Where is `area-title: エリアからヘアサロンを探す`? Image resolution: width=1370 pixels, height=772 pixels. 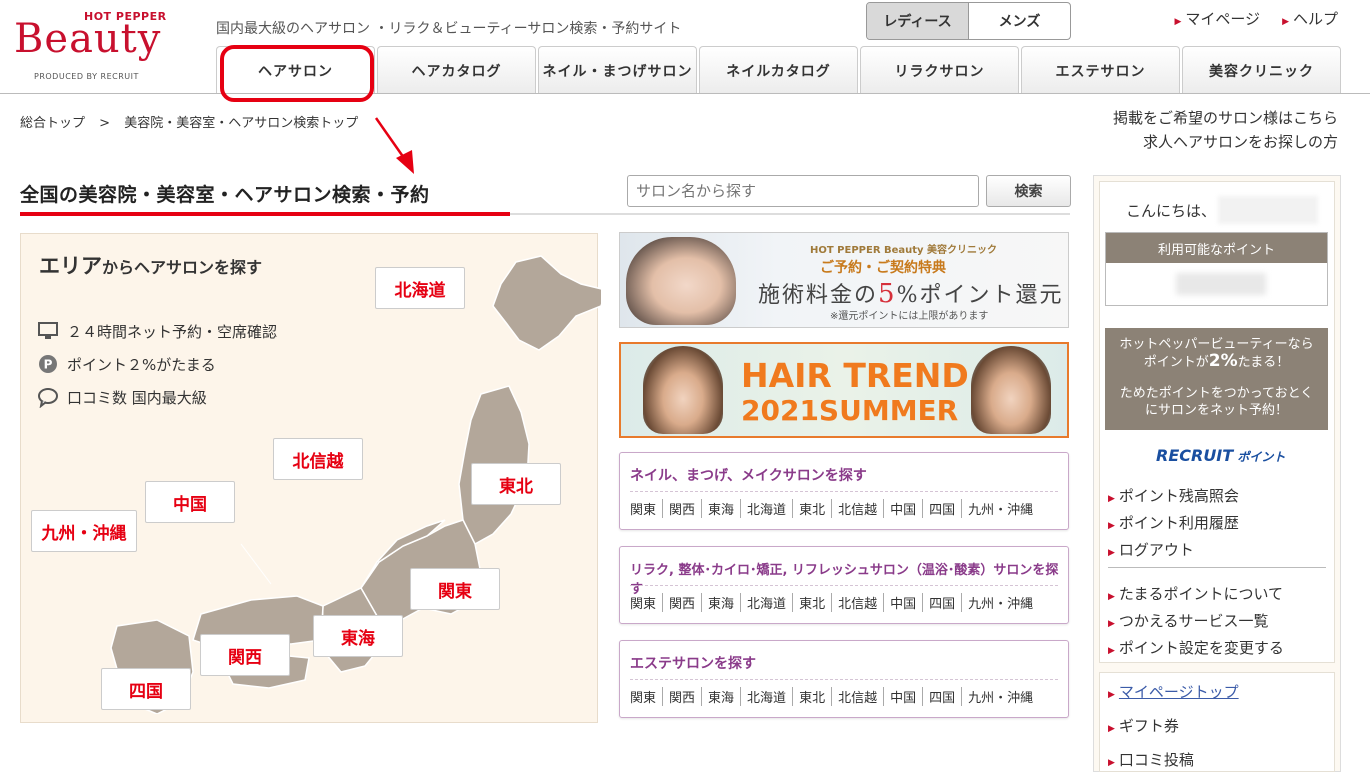 area-title: エリアからヘアサロンを探す is located at coordinates (150, 265).